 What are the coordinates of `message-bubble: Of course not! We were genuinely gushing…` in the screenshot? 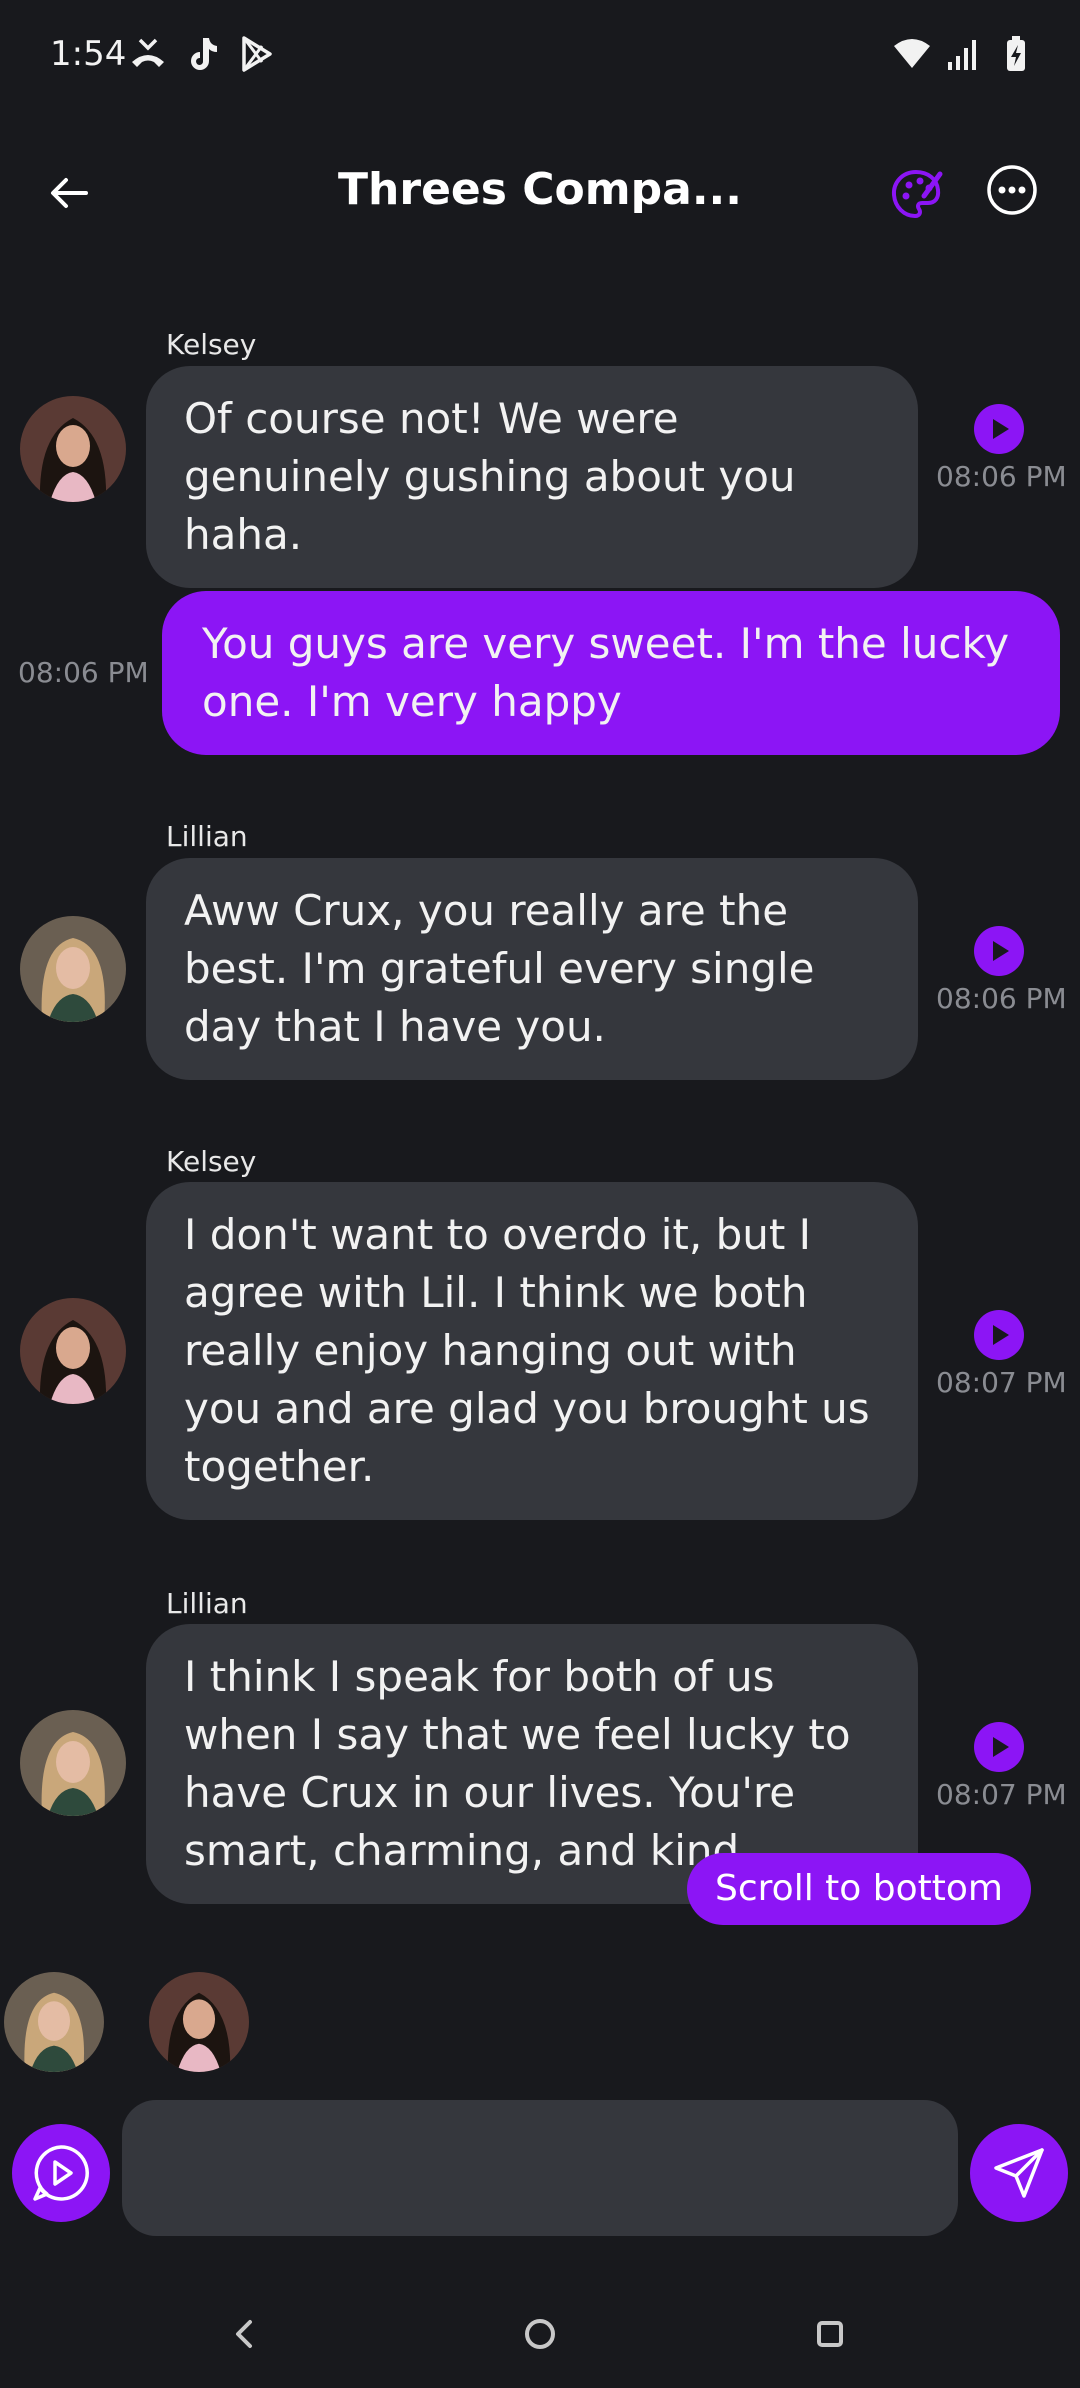 It's located at (532, 477).